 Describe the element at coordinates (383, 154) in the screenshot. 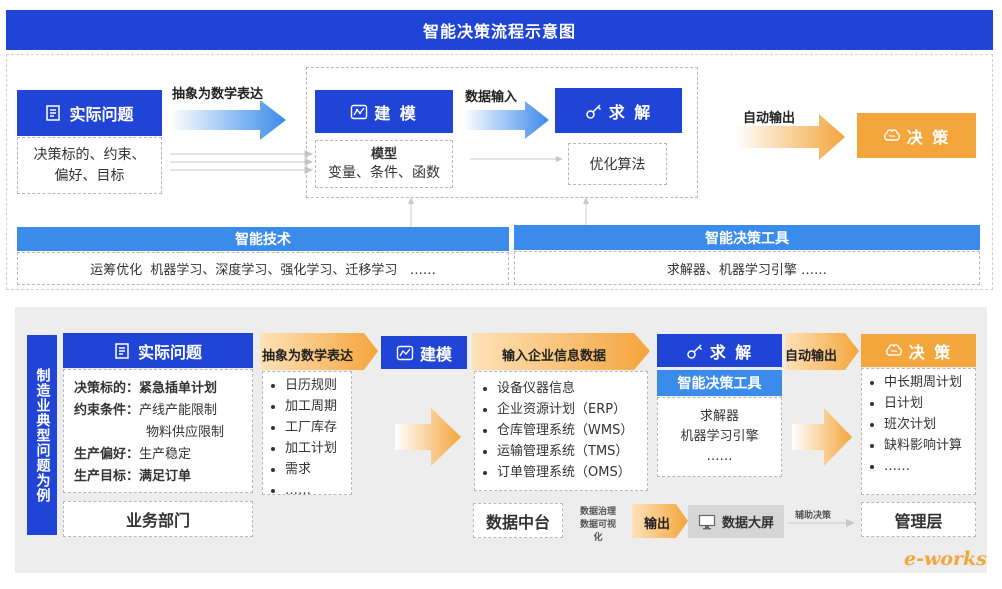

I see `top-modeling-sub-title: 模型` at that location.